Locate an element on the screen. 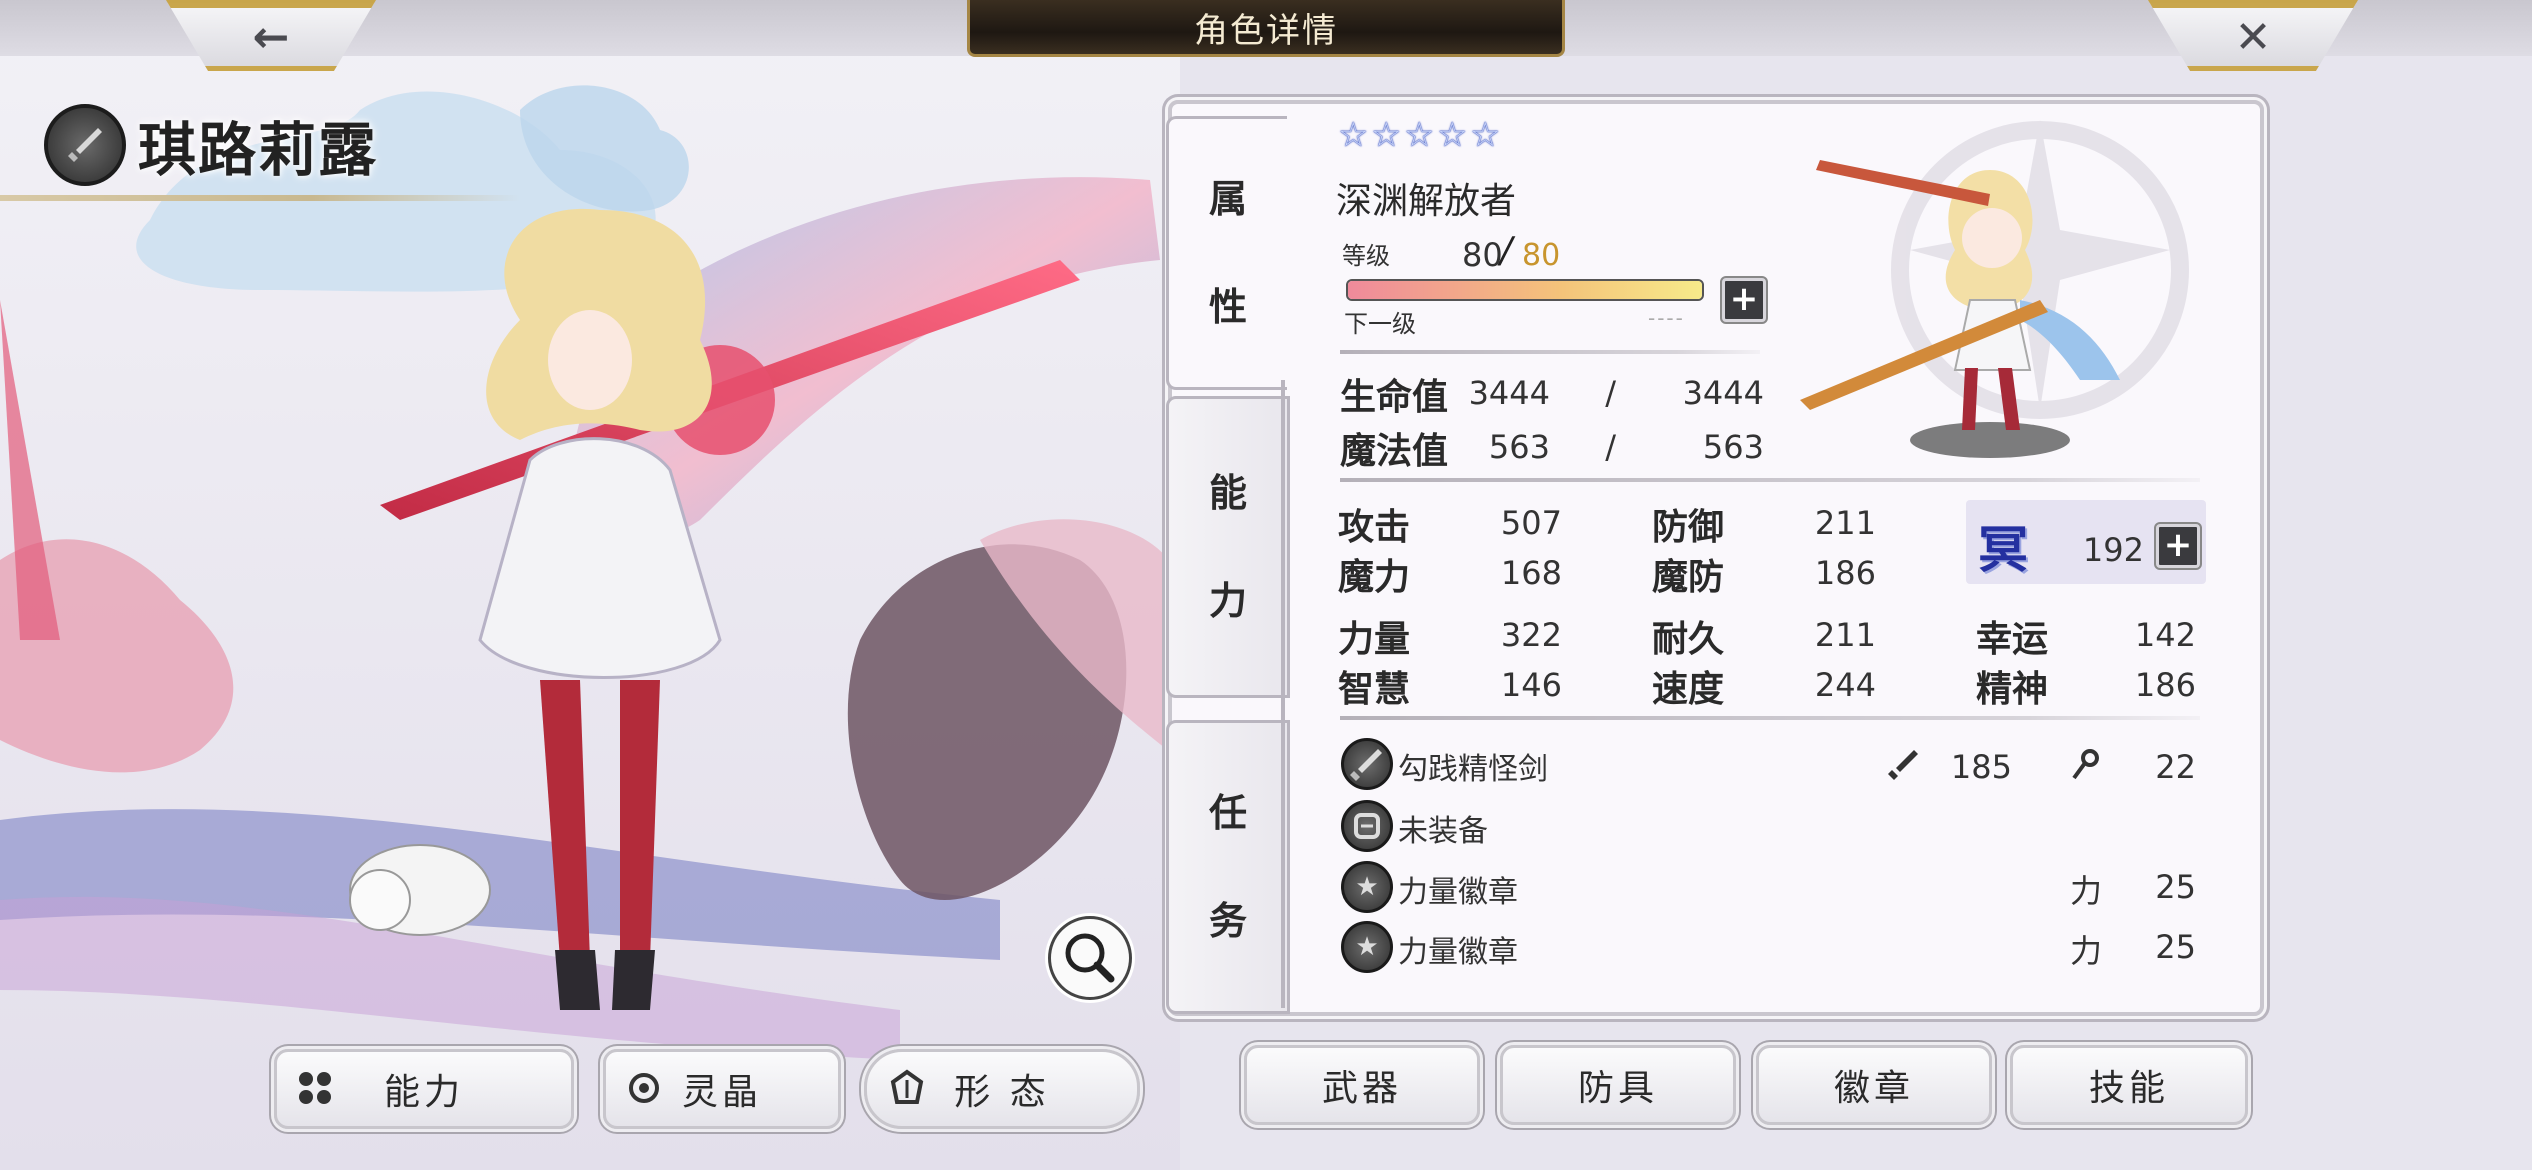  xp-bar-fill is located at coordinates (1525, 290).